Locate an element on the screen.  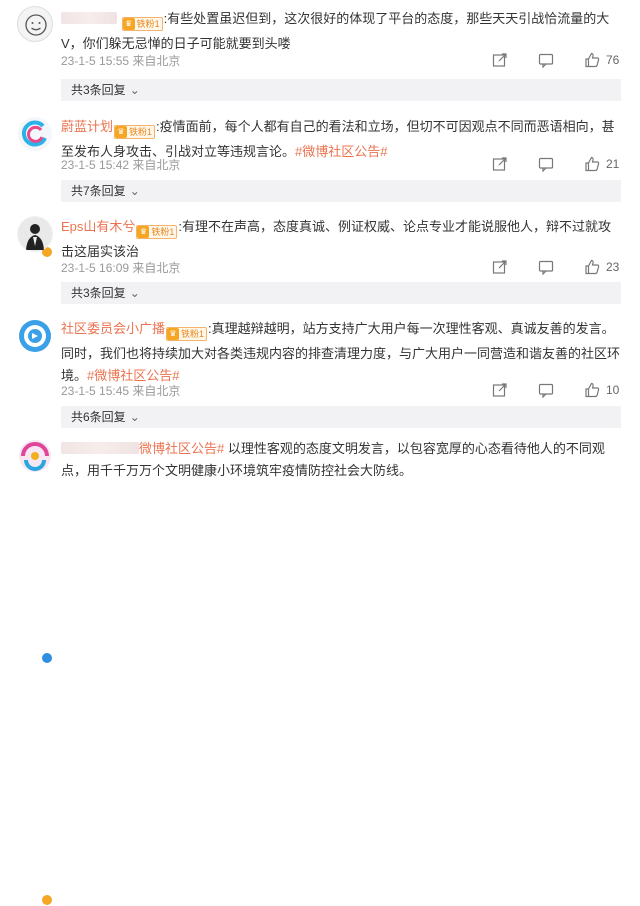
comment-actions: 10 is located at coordinates (541, 390).